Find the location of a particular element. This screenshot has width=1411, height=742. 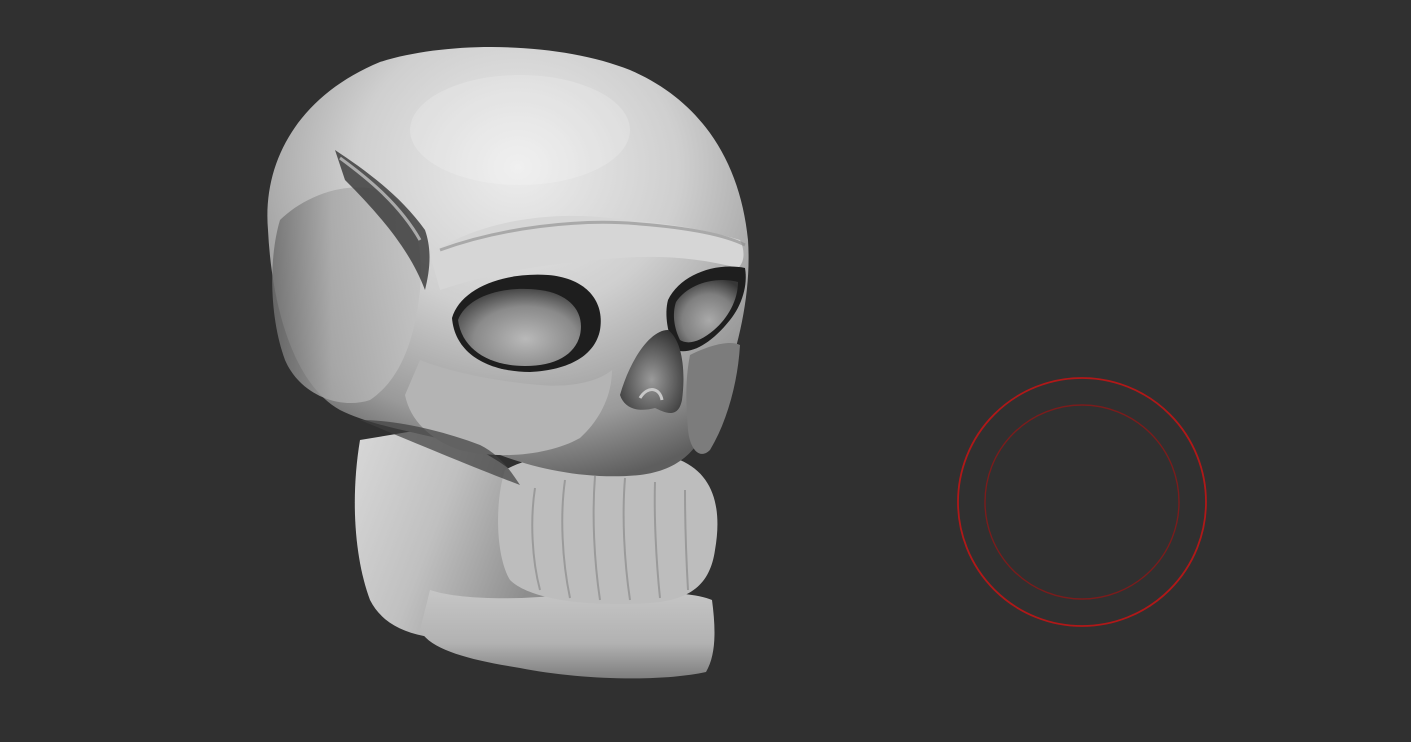

brush-outer-ring is located at coordinates (1082, 502).